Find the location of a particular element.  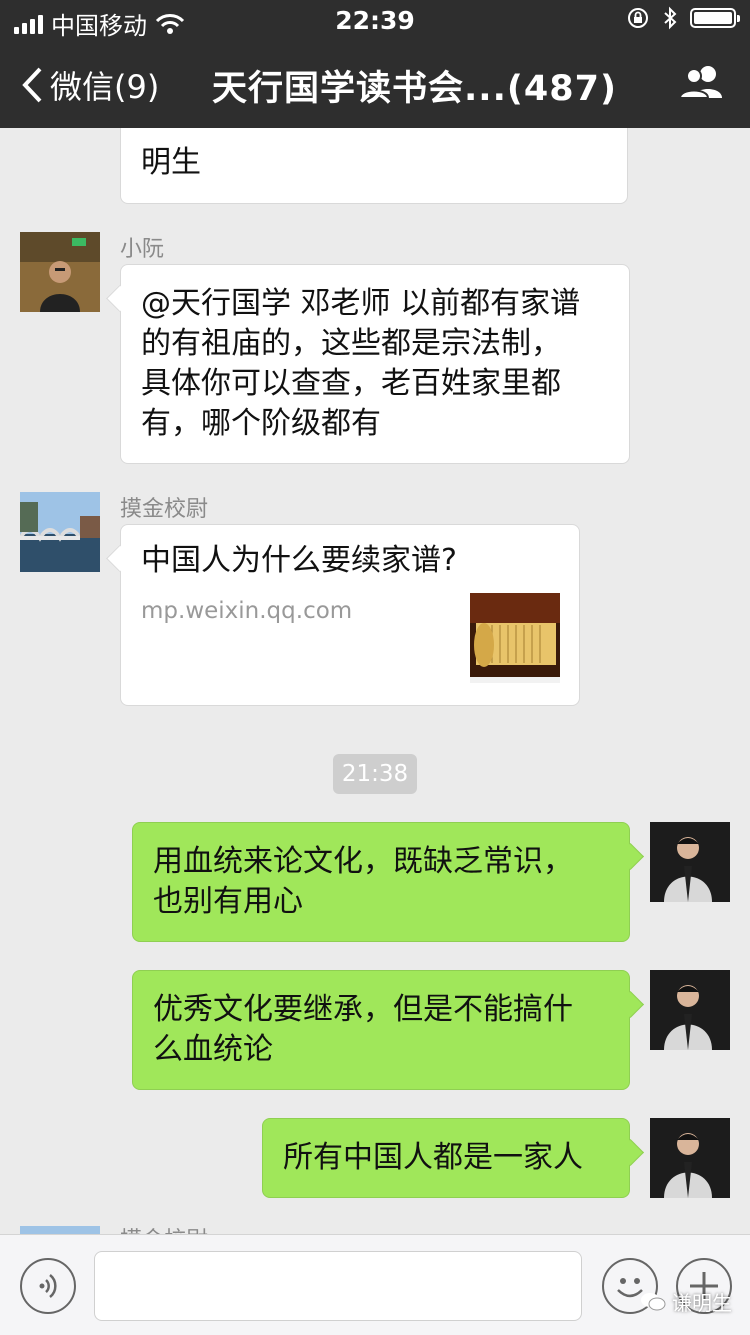

status-bar: 中国移动 22:39 is located at coordinates (375, 20).